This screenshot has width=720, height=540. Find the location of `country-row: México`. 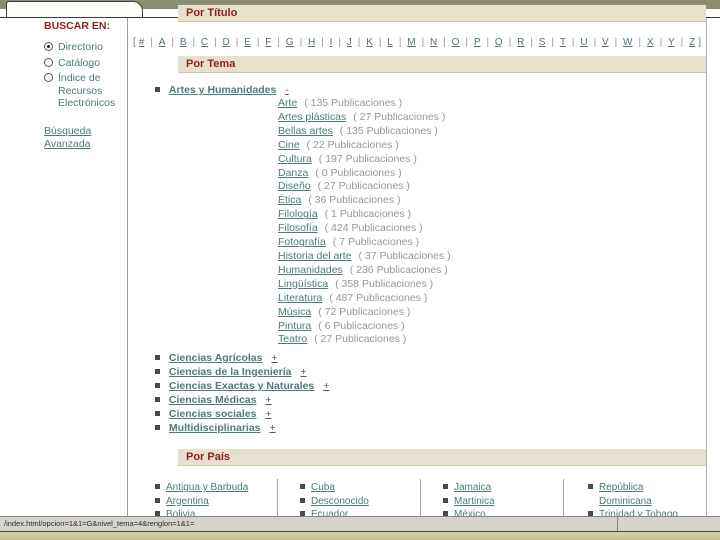

country-row: México is located at coordinates (512, 512).